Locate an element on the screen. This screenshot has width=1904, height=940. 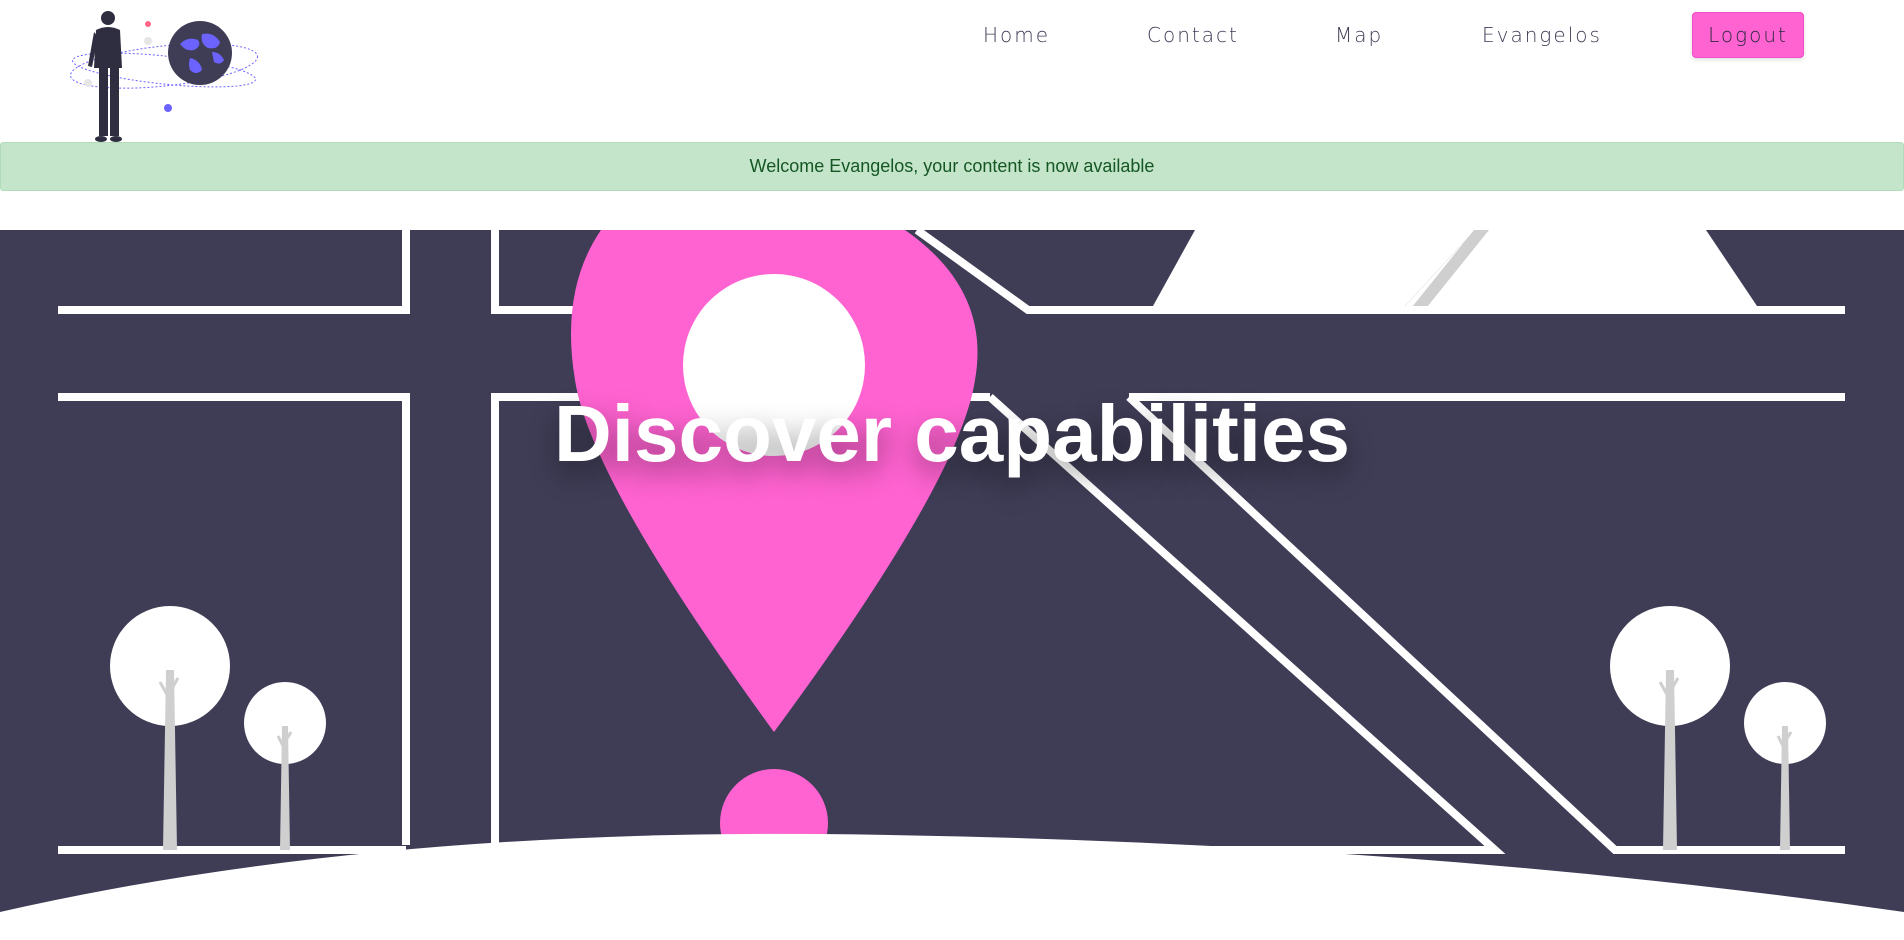
logo-illustration is located at coordinates (164, 78).